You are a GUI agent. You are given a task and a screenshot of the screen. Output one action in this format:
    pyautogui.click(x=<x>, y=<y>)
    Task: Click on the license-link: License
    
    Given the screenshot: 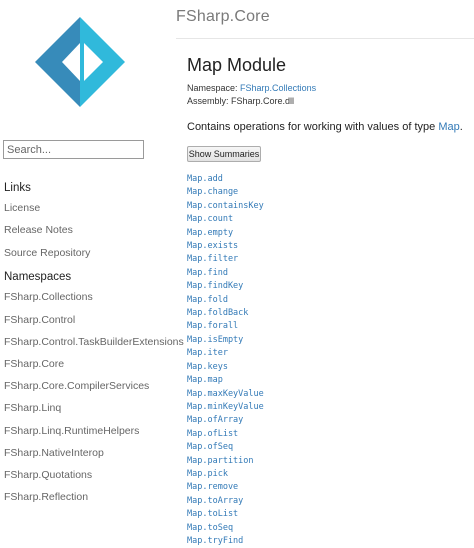 What is the action you would take?
    pyautogui.click(x=22, y=208)
    